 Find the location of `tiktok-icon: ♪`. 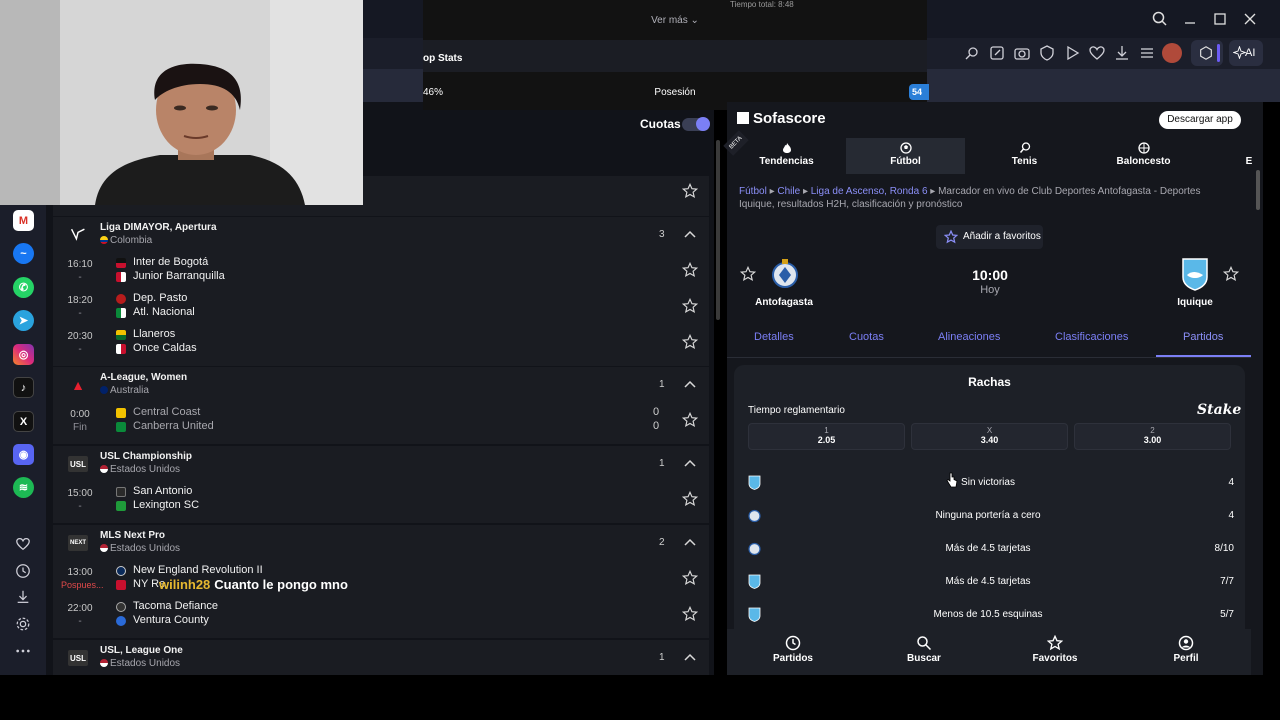

tiktok-icon: ♪ is located at coordinates (23, 387).